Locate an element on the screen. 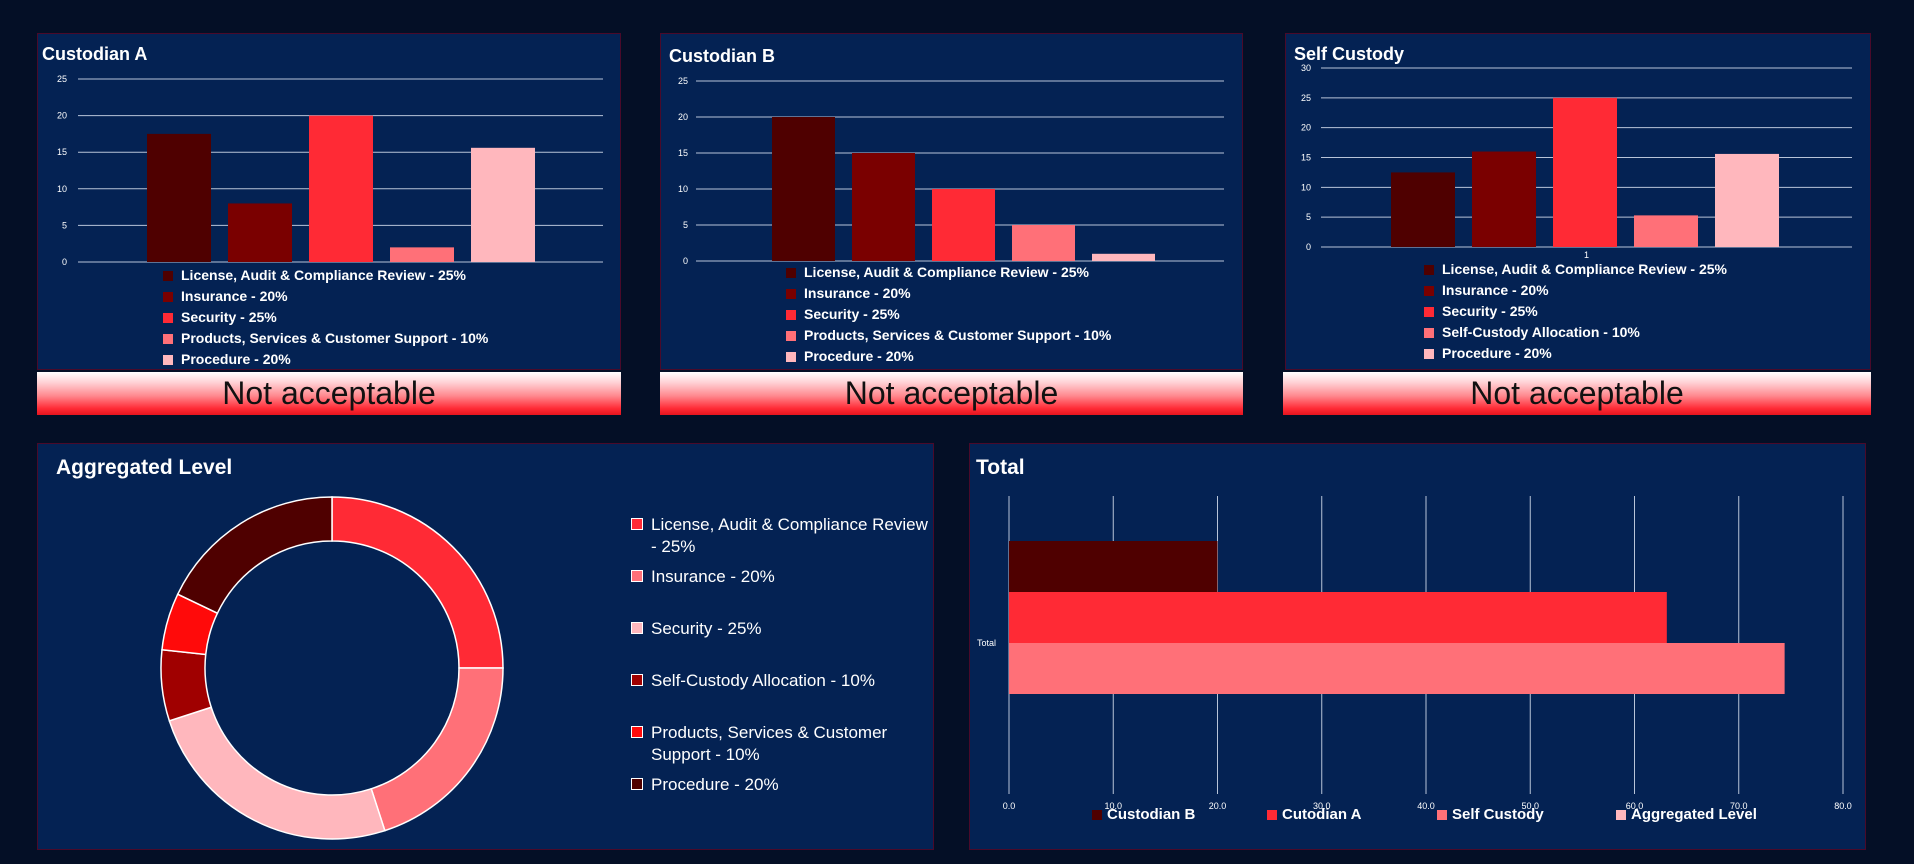 The image size is (1914, 864). legend-item: Self-Custody Allocation - 10% is located at coordinates (781, 681).